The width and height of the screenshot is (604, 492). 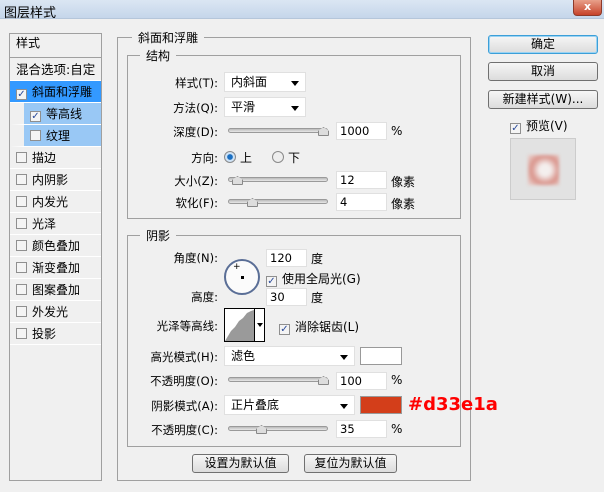 What do you see at coordinates (317, 259) in the screenshot?
I see `angle-unit: 度` at bounding box center [317, 259].